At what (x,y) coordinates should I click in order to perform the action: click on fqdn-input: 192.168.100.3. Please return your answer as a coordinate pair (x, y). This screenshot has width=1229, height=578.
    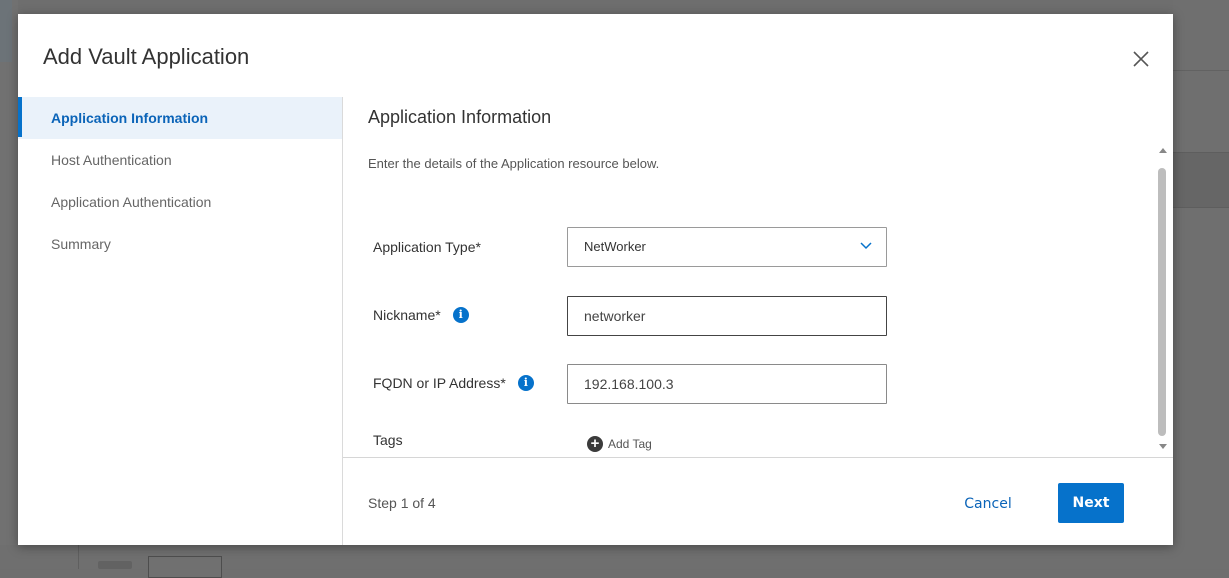
    Looking at the image, I should click on (727, 384).